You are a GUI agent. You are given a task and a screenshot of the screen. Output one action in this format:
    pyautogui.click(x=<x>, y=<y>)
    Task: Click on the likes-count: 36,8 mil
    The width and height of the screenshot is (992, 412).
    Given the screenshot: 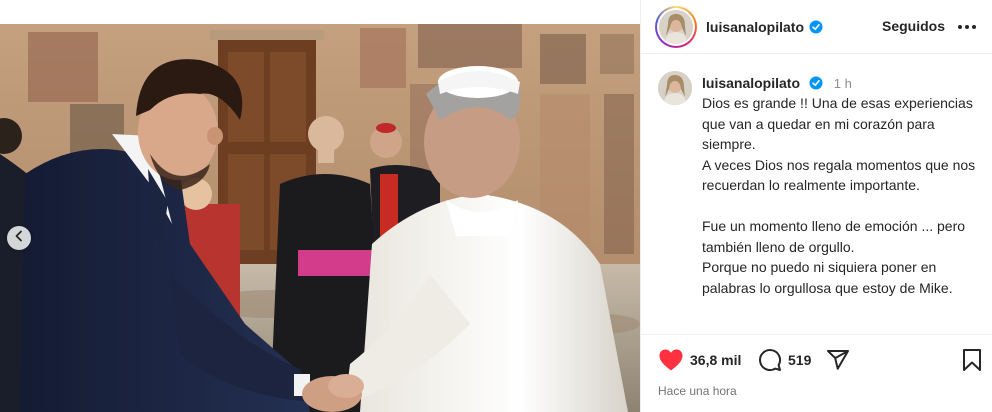 What is the action you would take?
    pyautogui.click(x=715, y=360)
    